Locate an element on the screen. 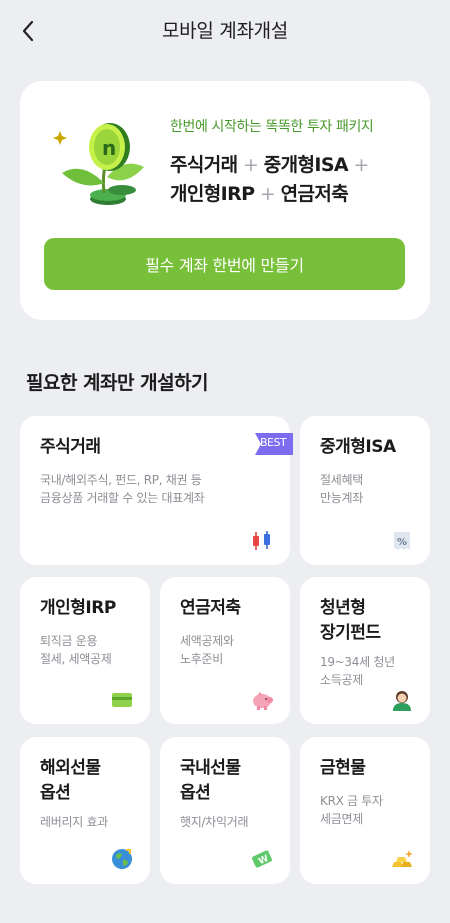 The height and width of the screenshot is (923, 450). product-isa: 중개형ISA is located at coordinates (306, 165).